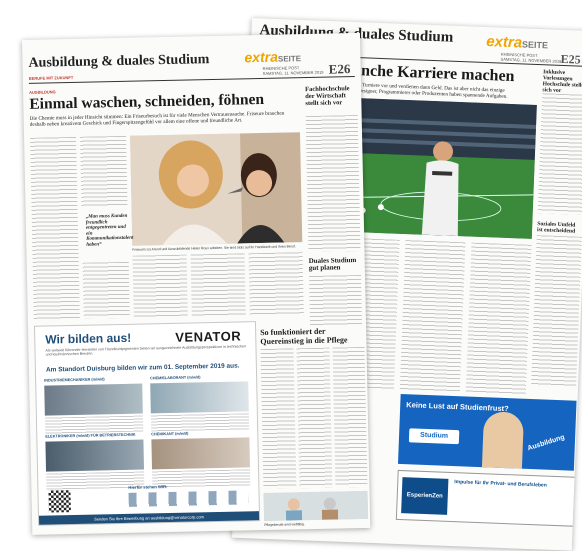 Image resolution: width=582 pixels, height=551 pixels. What do you see at coordinates (425, 496) in the screenshot?
I see `back-esperienzen-logo: EsperienZen` at bounding box center [425, 496].